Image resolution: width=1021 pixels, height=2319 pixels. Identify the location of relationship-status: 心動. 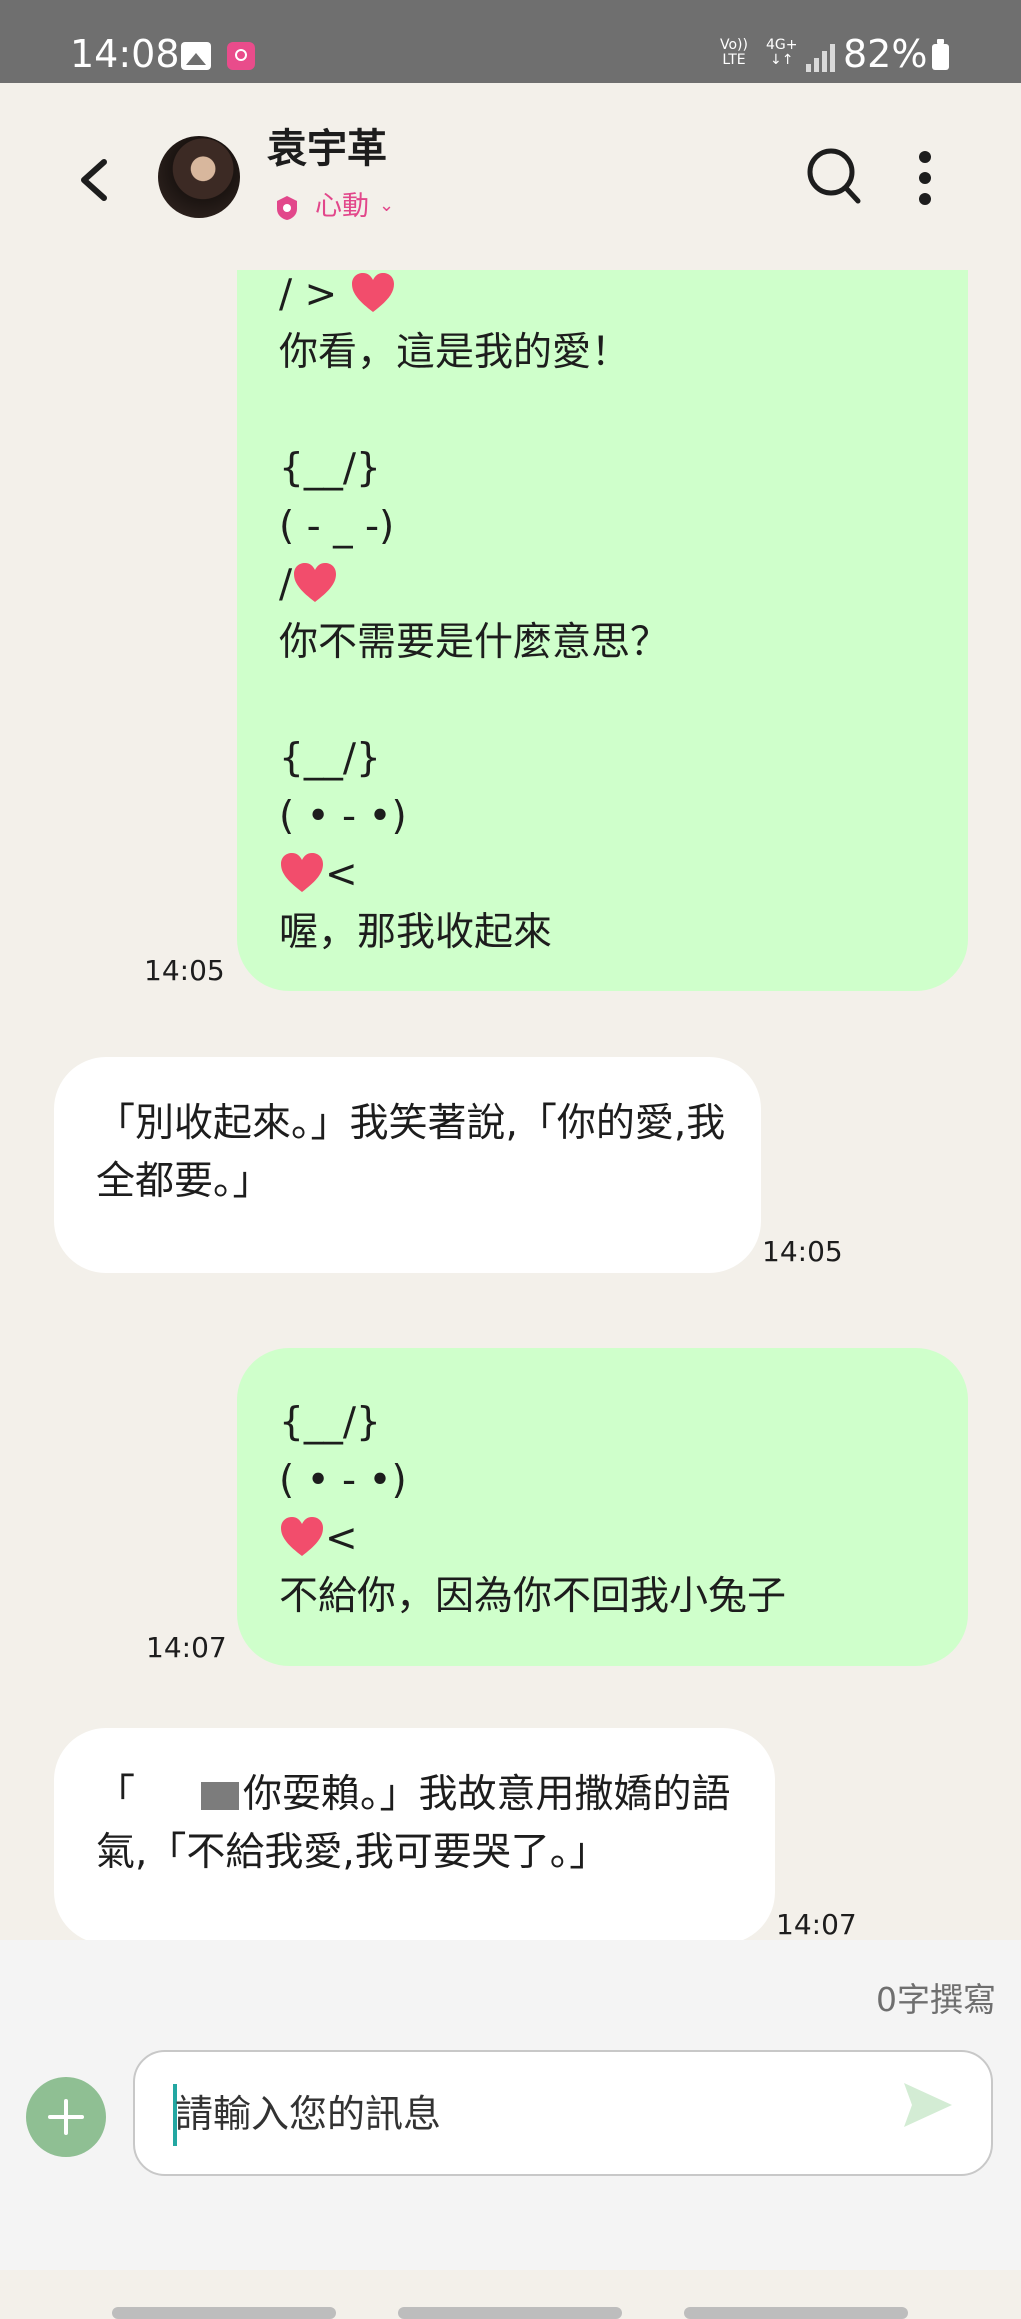
(342, 207).